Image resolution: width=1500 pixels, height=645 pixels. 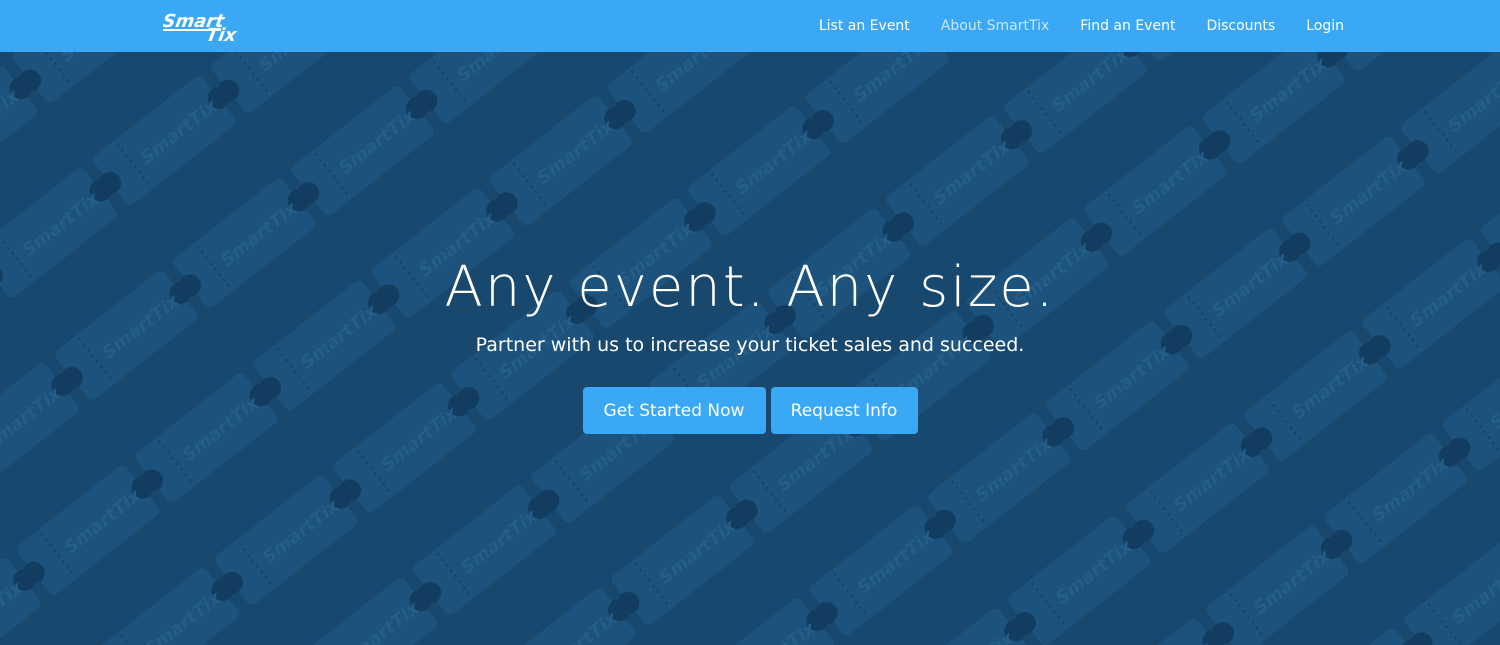 What do you see at coordinates (221, 34) in the screenshot?
I see `svg-text: Tix` at bounding box center [221, 34].